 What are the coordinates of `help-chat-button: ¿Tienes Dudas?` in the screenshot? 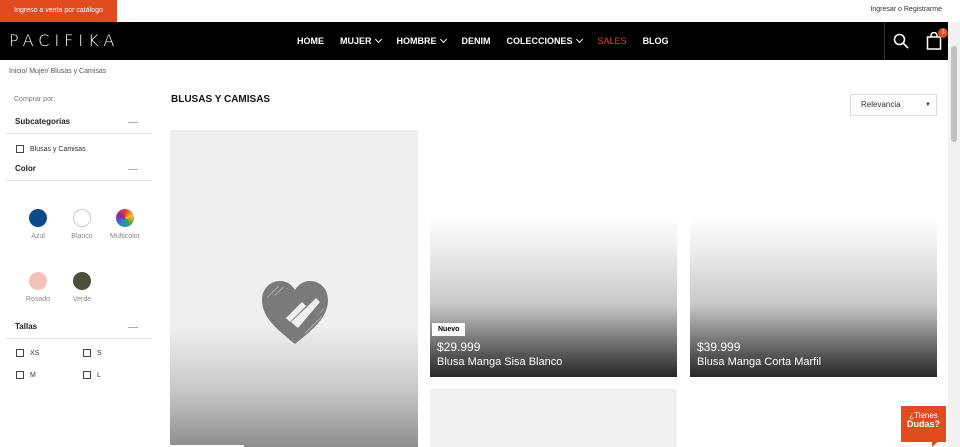 It's located at (923, 424).